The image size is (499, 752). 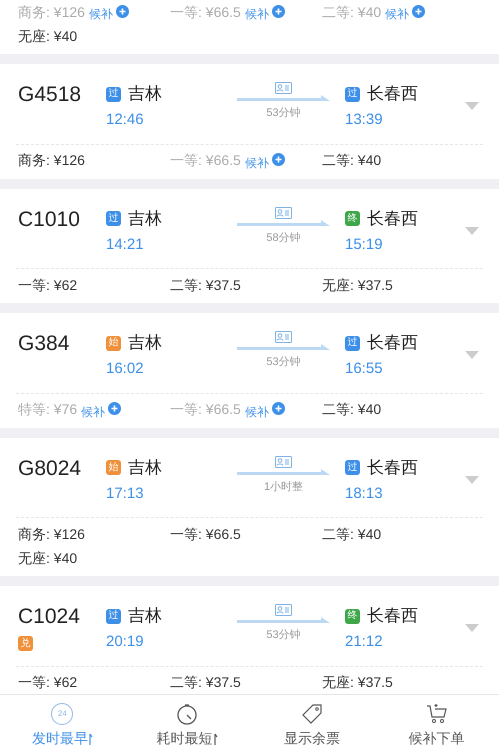 What do you see at coordinates (187, 727) in the screenshot?
I see `toolbar-tab: 耗时最短` at bounding box center [187, 727].